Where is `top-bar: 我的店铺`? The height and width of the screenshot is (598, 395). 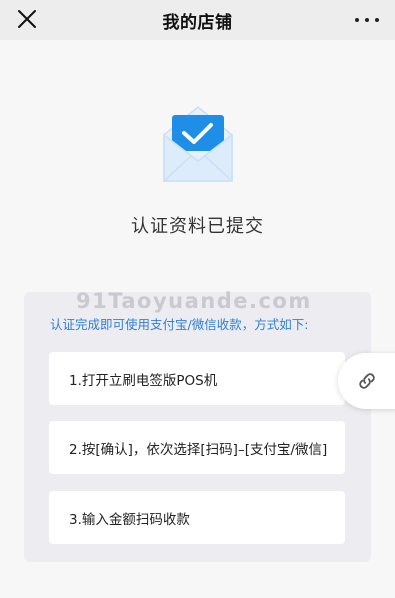 top-bar: 我的店铺 is located at coordinates (197, 20).